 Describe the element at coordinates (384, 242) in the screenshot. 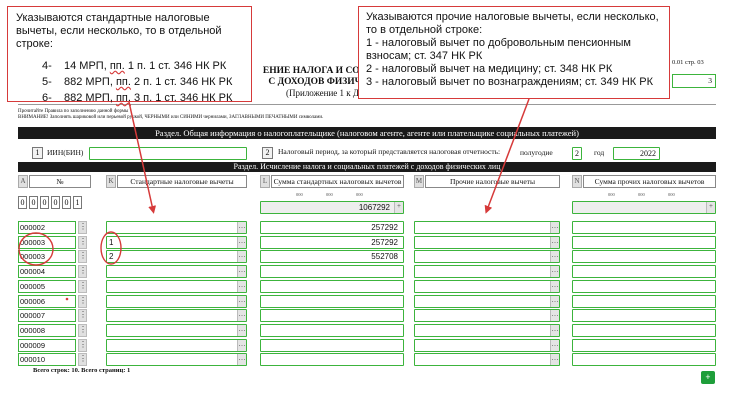

I see `standard-sum-value: 257292` at that location.